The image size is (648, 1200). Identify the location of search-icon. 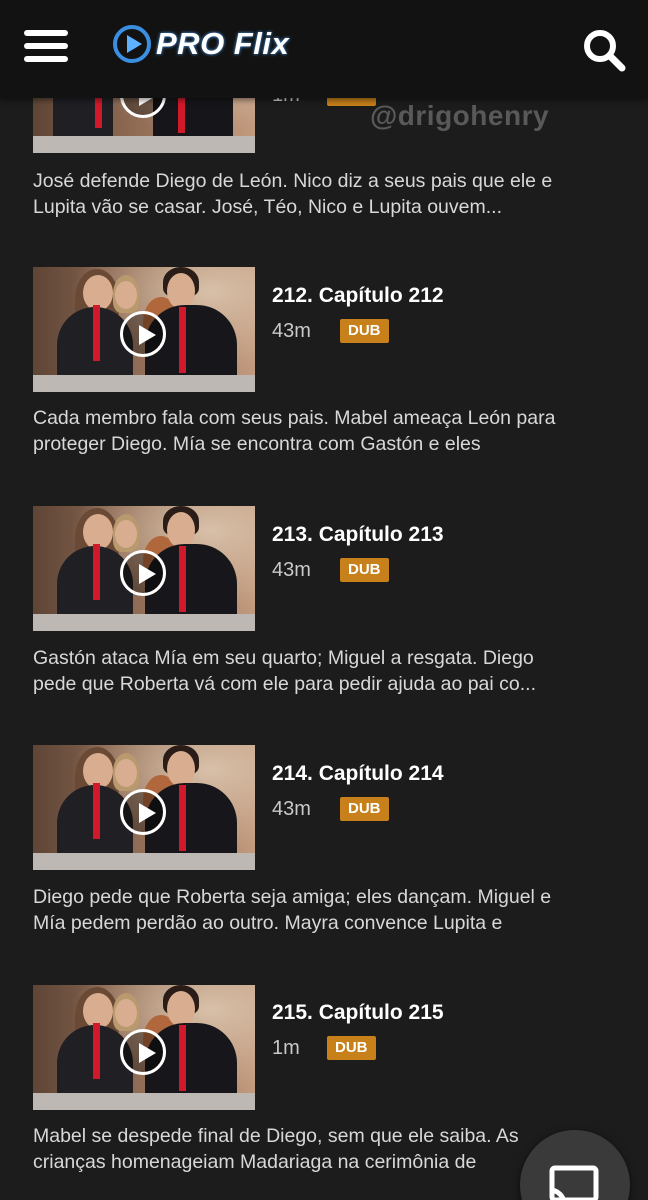
(604, 50).